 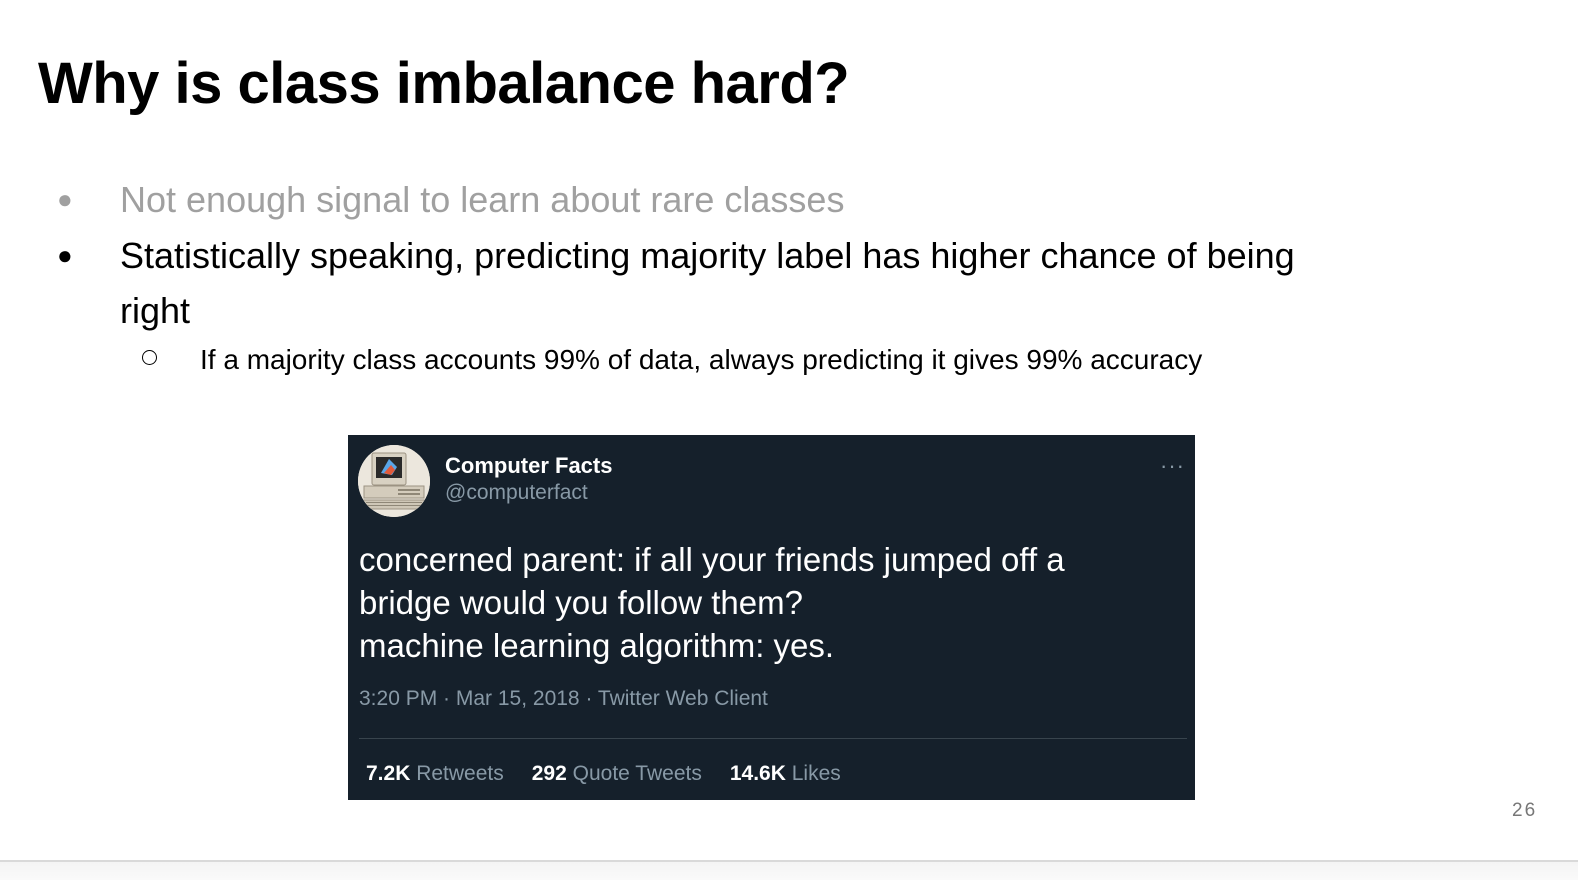 I want to click on likes-count: 14.6K, so click(x=757, y=773).